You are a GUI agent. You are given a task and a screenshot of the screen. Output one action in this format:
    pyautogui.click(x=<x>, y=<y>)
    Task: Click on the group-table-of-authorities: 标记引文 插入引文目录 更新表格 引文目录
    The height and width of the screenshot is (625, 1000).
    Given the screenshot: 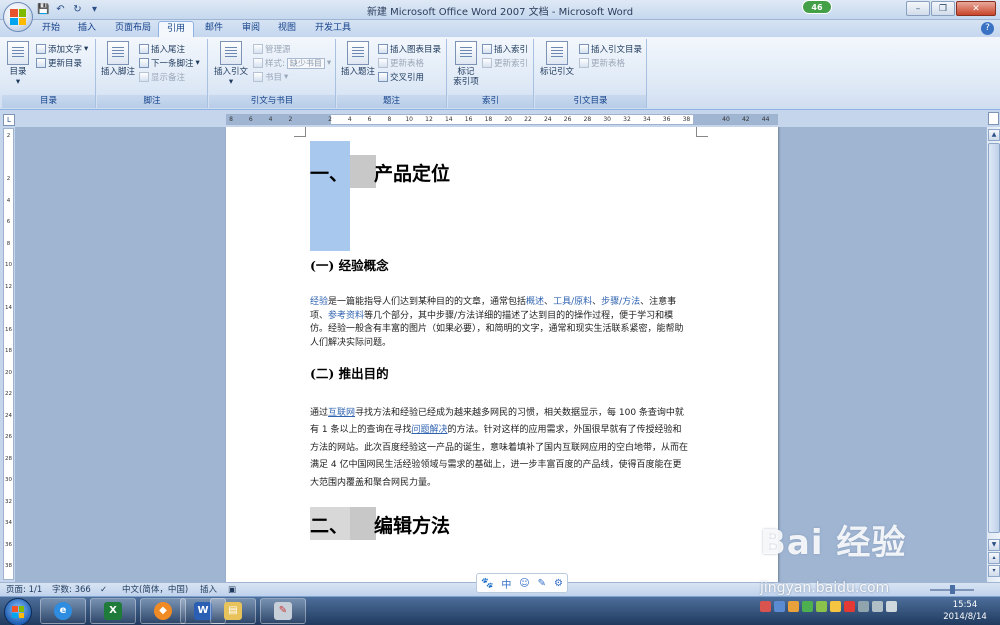 What is the action you would take?
    pyautogui.click(x=591, y=73)
    